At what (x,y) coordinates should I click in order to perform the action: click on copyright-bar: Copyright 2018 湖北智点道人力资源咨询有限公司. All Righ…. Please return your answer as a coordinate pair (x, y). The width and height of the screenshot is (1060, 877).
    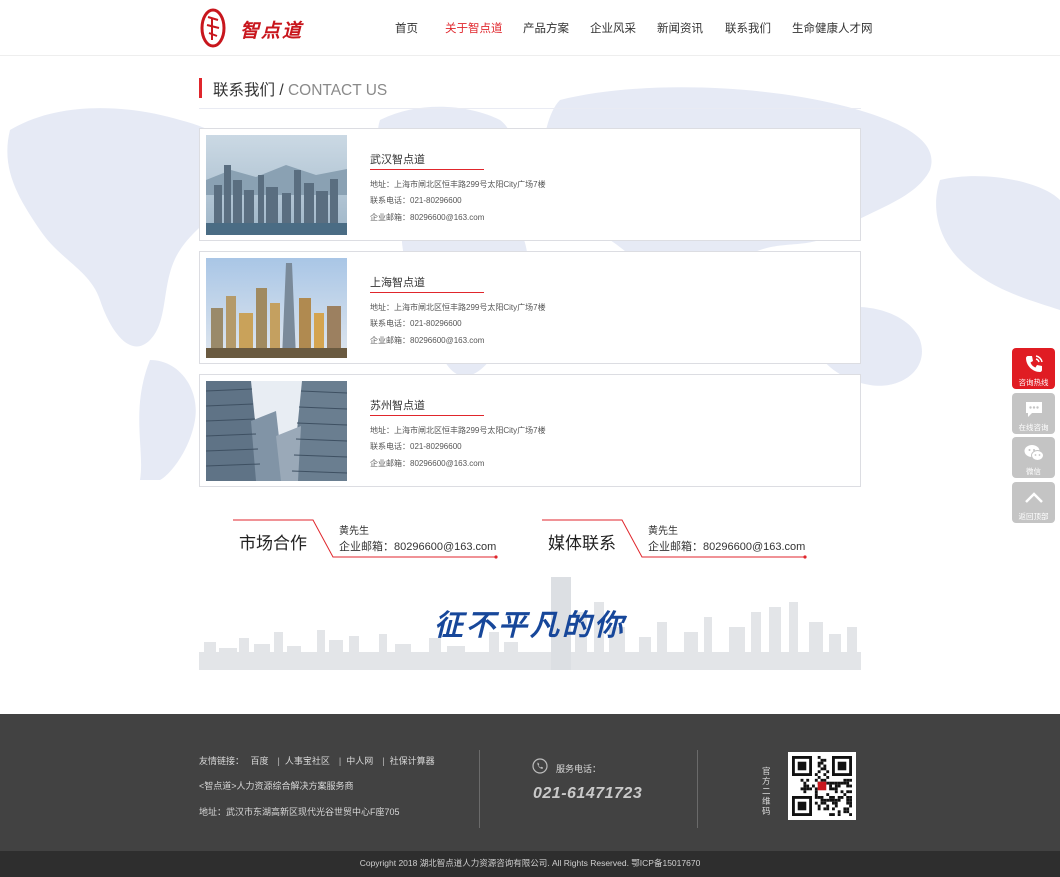
    Looking at the image, I should click on (530, 864).